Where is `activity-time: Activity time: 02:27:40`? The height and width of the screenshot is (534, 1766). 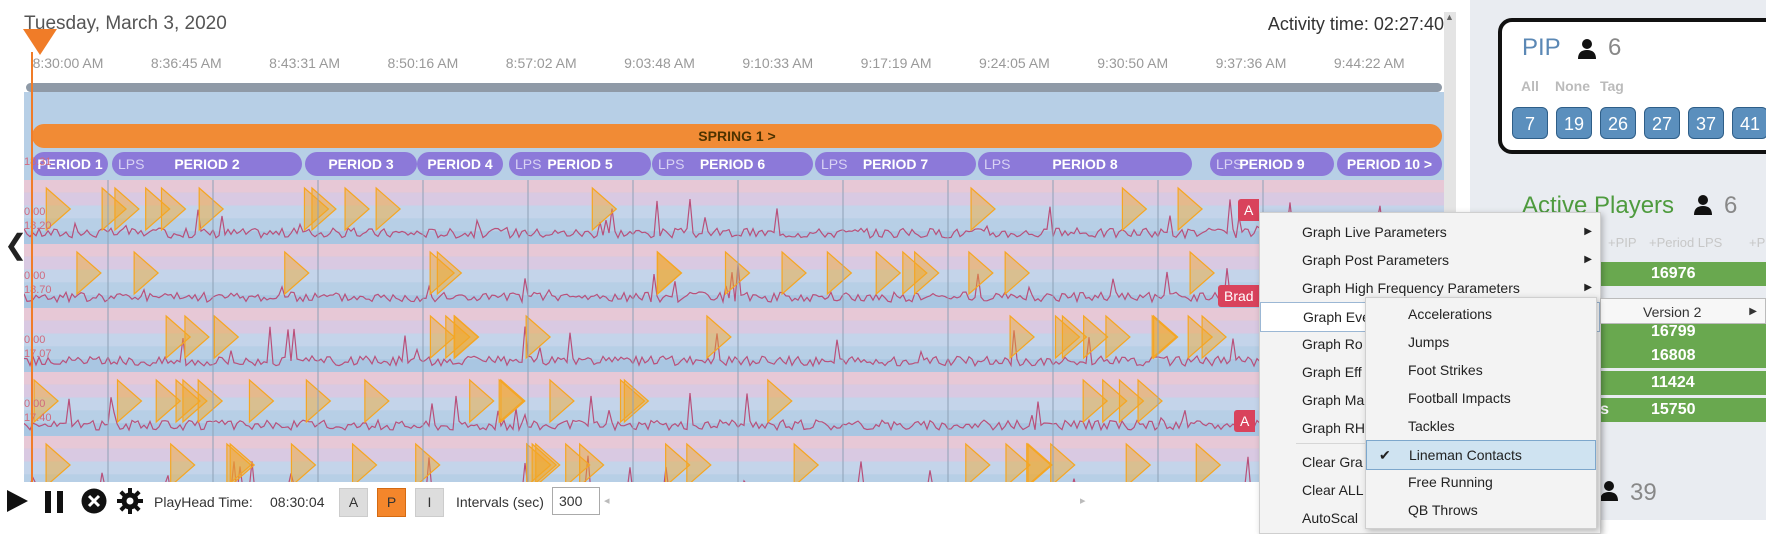
activity-time: Activity time: 02:27:40 is located at coordinates (1355, 24).